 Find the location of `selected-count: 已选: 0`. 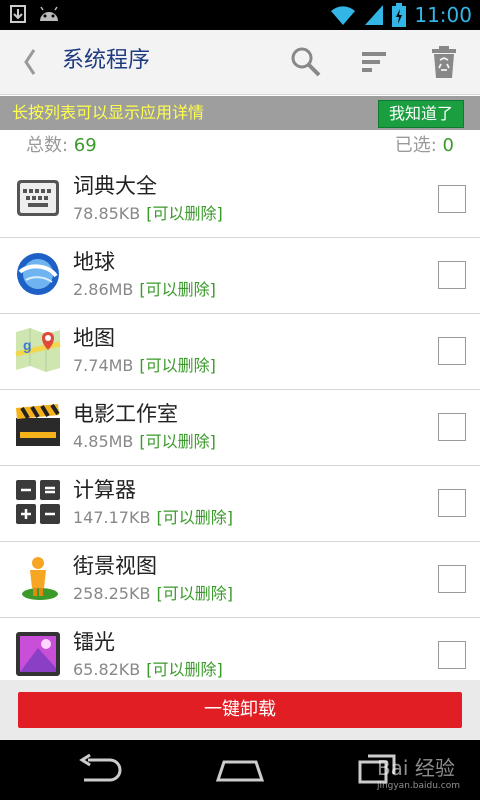

selected-count: 已选: 0 is located at coordinates (424, 145).